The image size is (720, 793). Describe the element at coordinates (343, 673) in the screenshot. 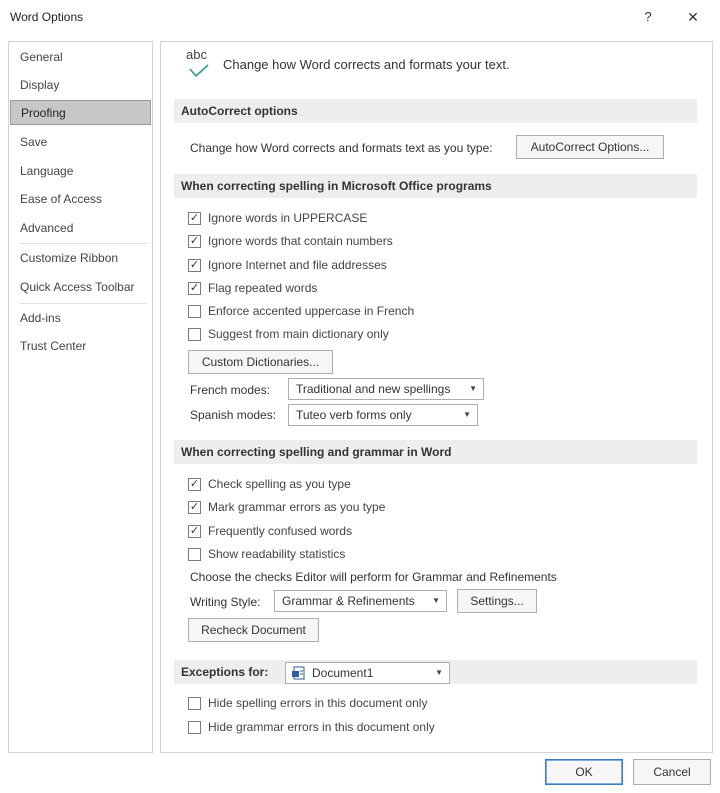

I see `select-value: Document1` at that location.